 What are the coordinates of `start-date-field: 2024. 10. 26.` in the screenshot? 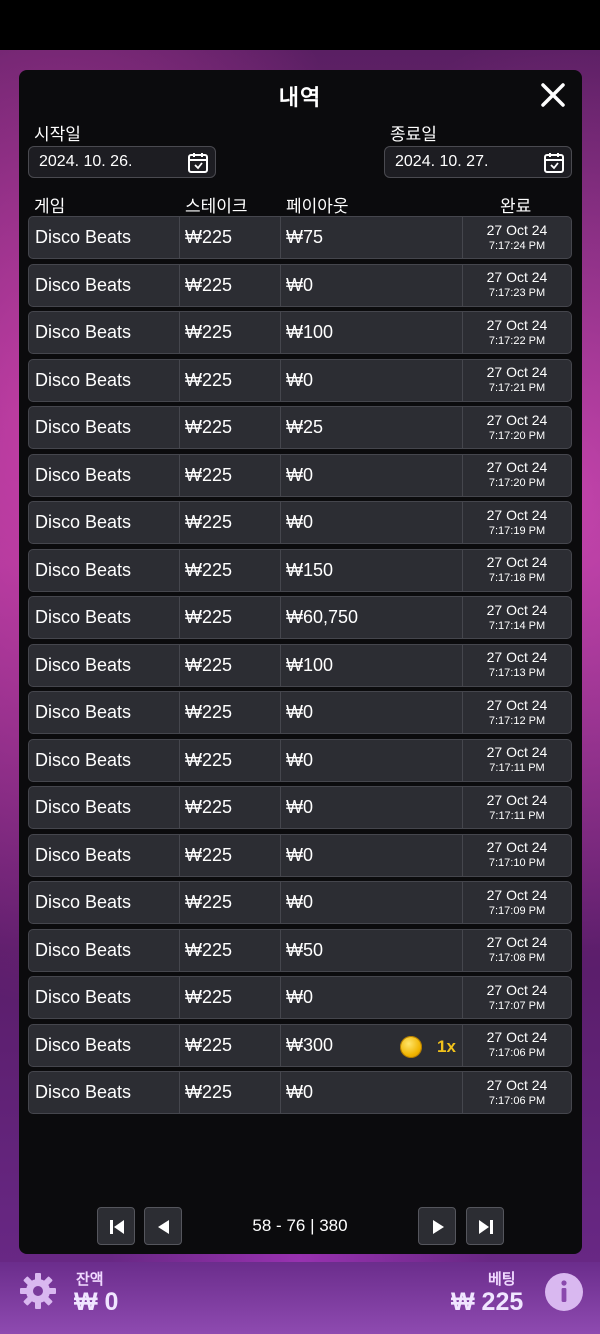 It's located at (122, 162).